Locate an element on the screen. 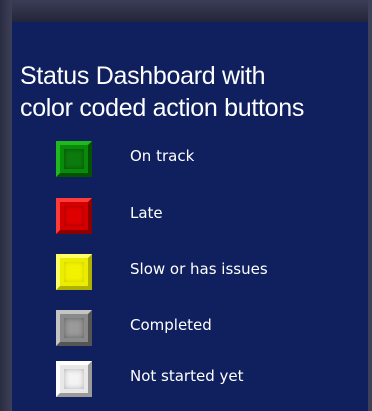 Image resolution: width=372 pixels, height=411 pixels. legend-item-slow: Slow or has issues is located at coordinates (206, 276).